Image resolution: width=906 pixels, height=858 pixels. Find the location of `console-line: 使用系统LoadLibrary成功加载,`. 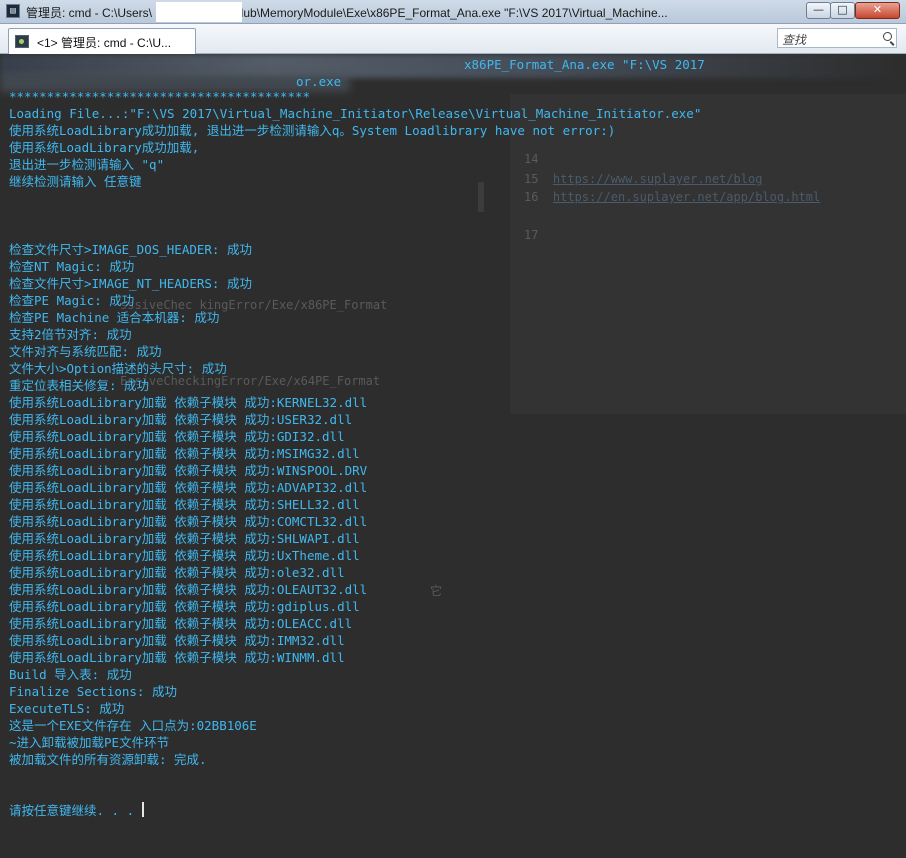

console-line: 使用系统LoadLibrary成功加载, is located at coordinates (104, 147).